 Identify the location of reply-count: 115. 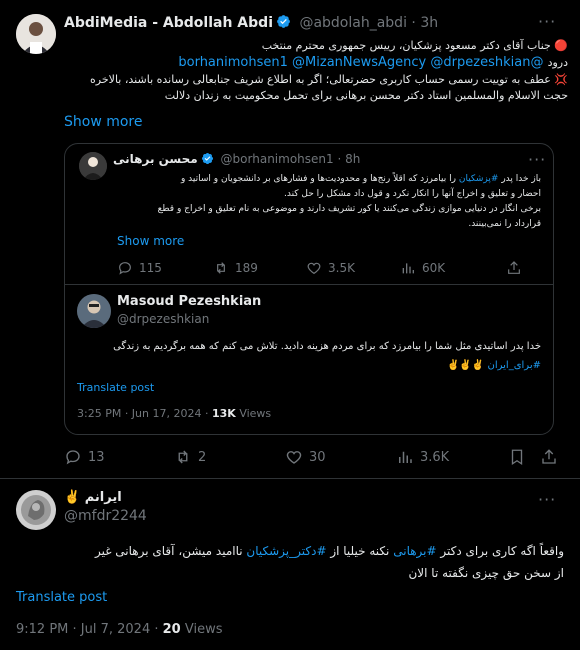
(150, 268).